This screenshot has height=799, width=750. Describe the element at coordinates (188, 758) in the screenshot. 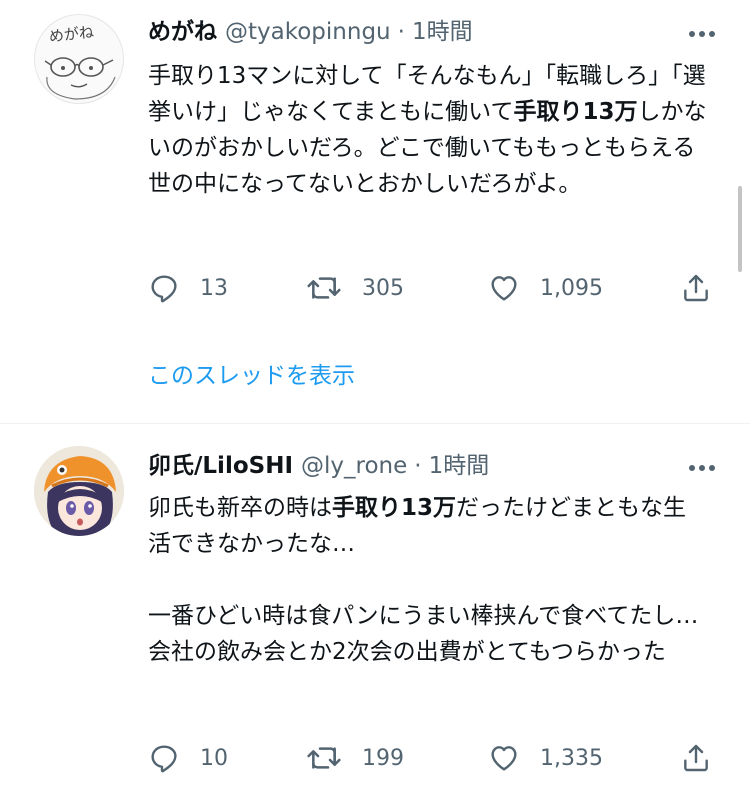

I see `reply-button: 10` at that location.